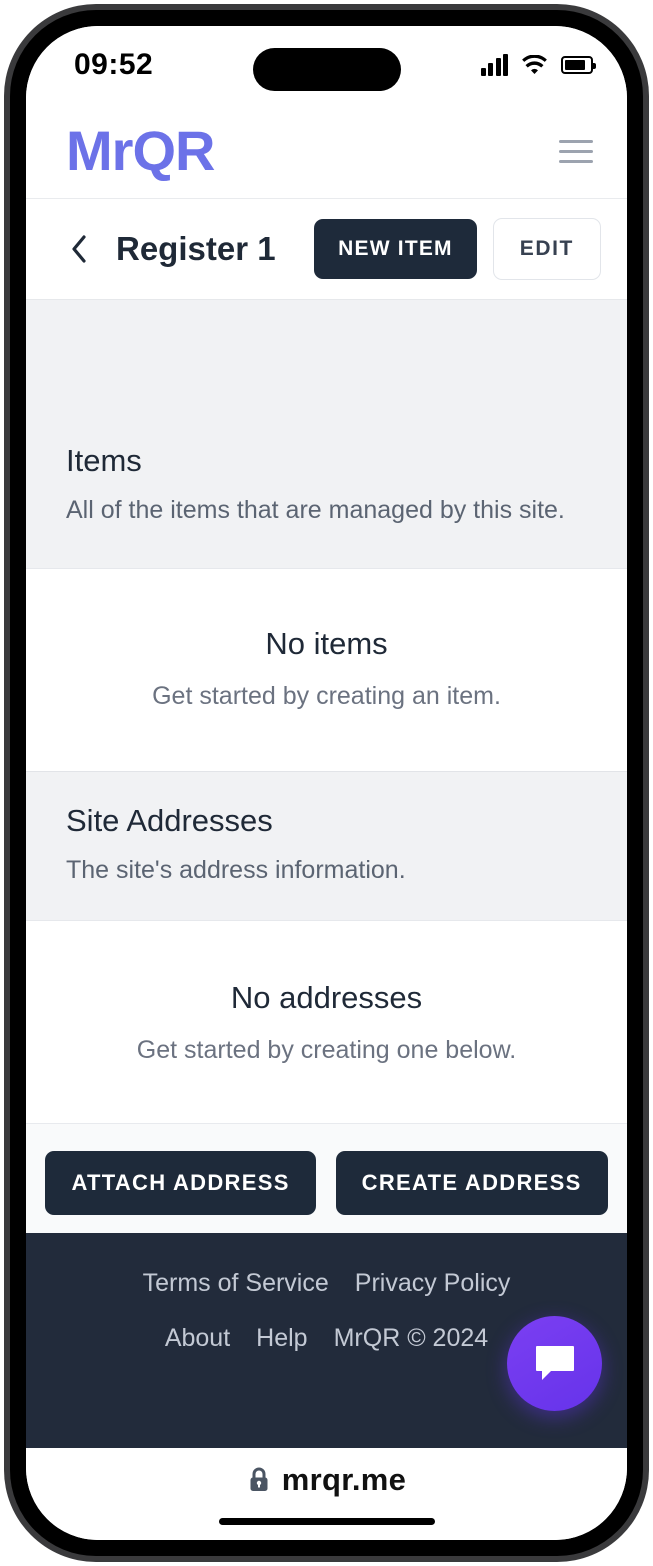 This screenshot has width=653, height=1566. I want to click on app-header: MrQR, so click(326, 151).